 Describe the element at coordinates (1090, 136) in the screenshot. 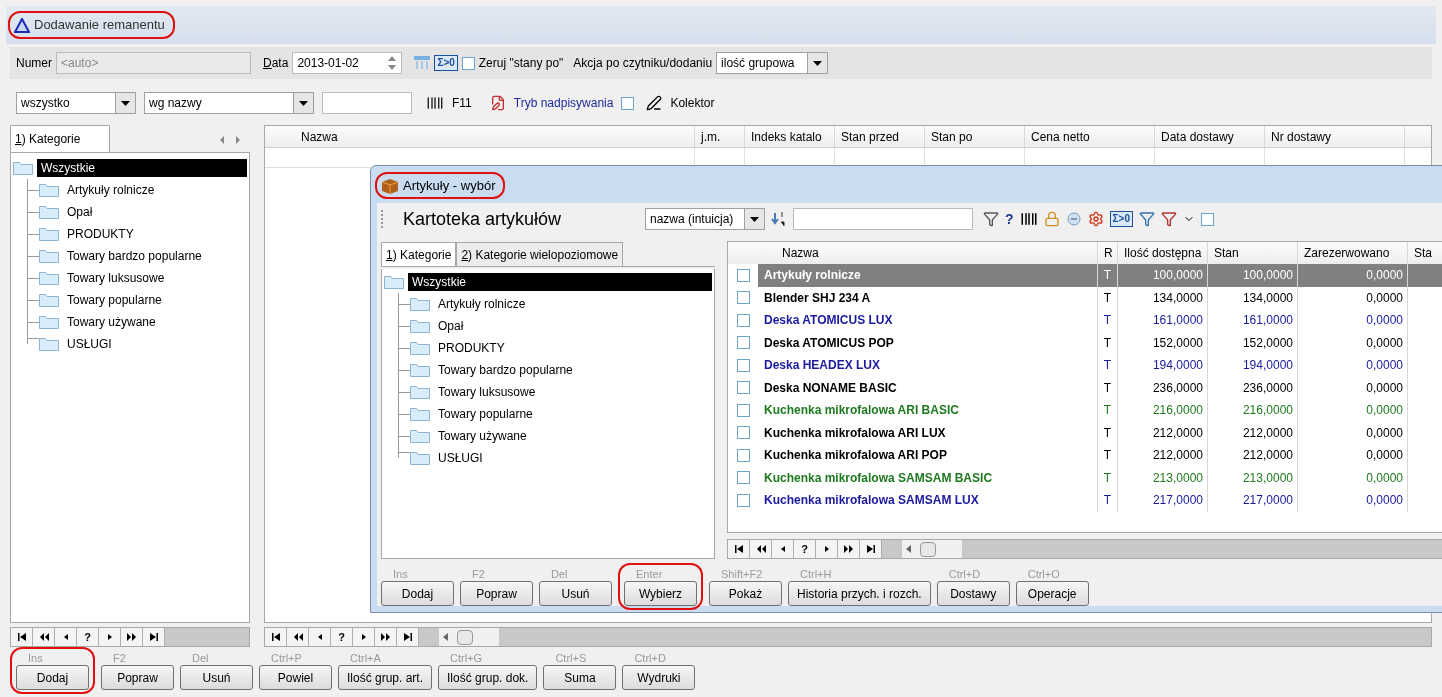

I see `column-header: Cena netto` at that location.